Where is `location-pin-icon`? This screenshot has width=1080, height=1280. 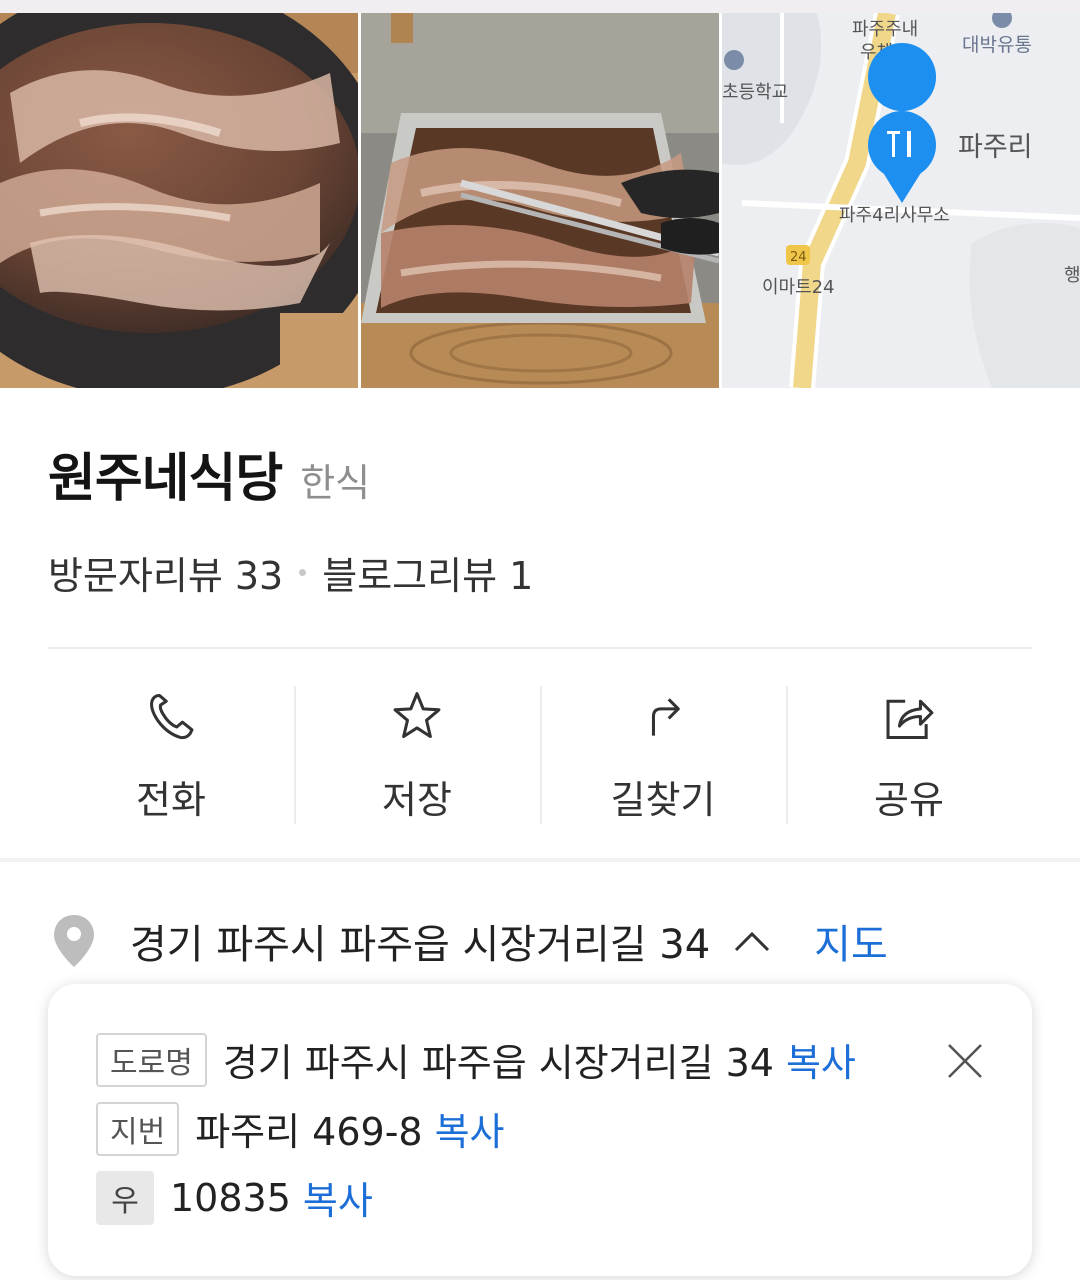
location-pin-icon is located at coordinates (74, 941).